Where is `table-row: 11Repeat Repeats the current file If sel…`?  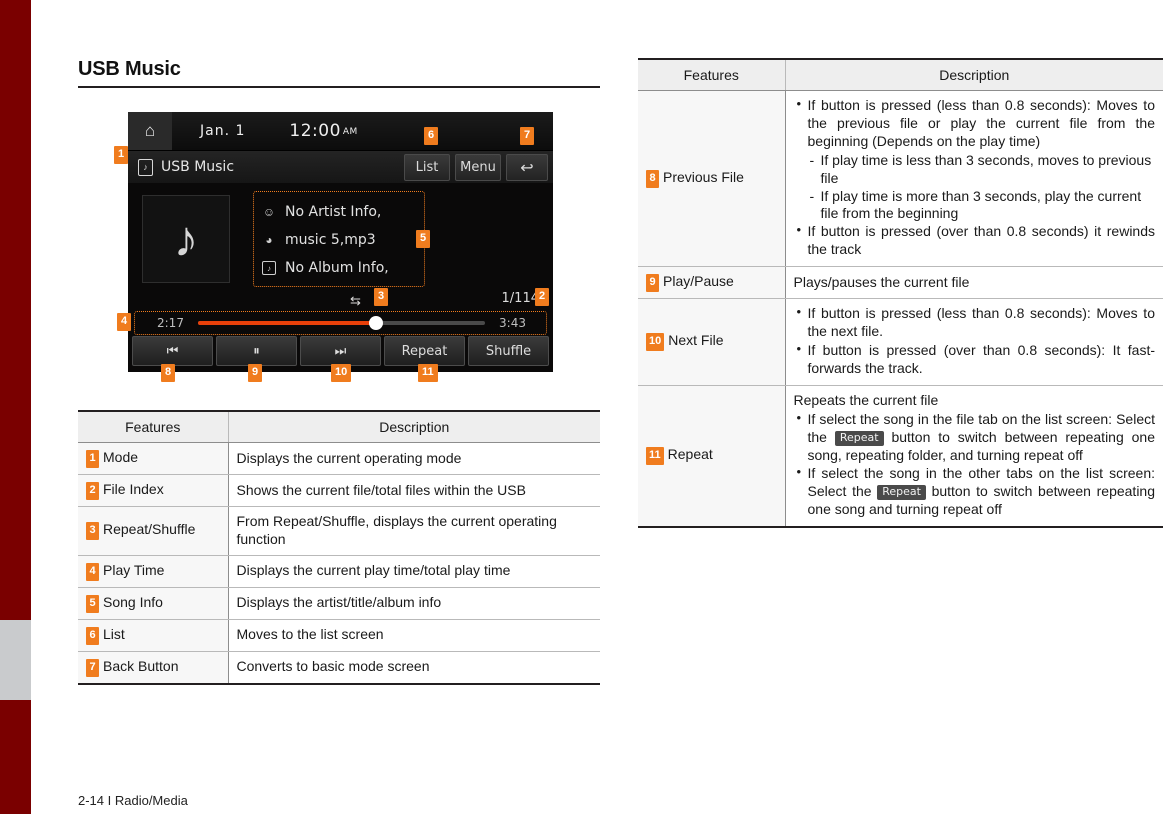 table-row: 11Repeat Repeats the current file If sel… is located at coordinates (900, 457).